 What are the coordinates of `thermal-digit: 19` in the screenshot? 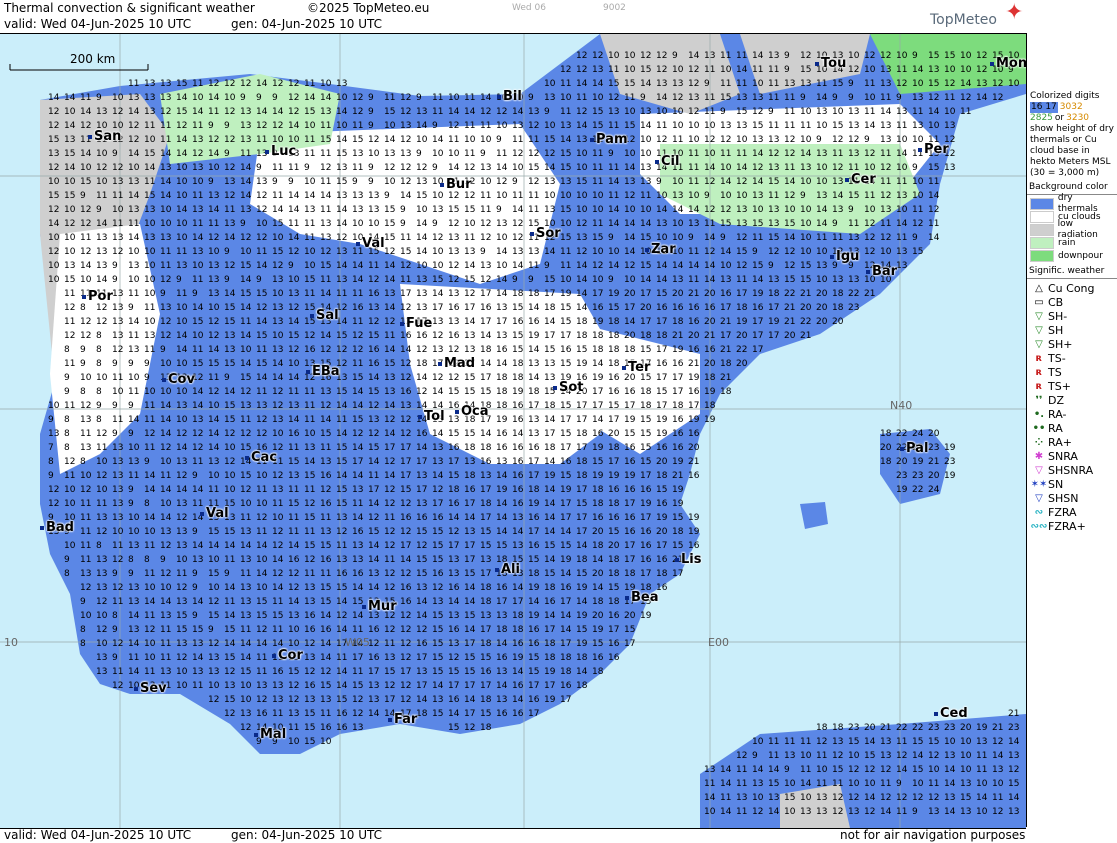 It's located at (582, 588).